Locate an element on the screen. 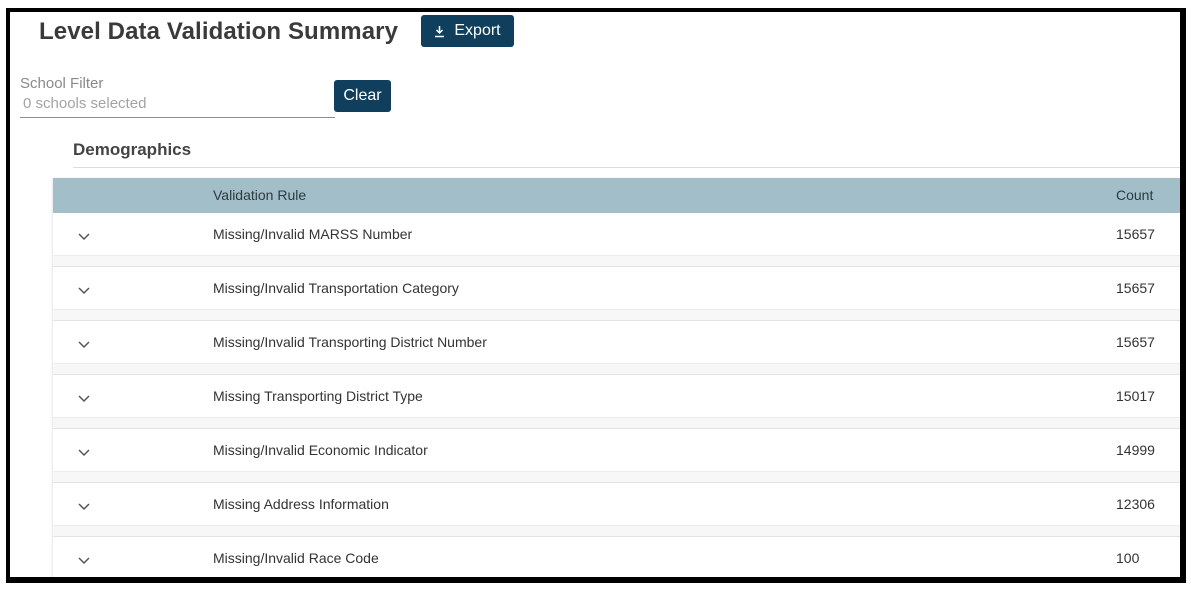  export-button: Export is located at coordinates (467, 31).